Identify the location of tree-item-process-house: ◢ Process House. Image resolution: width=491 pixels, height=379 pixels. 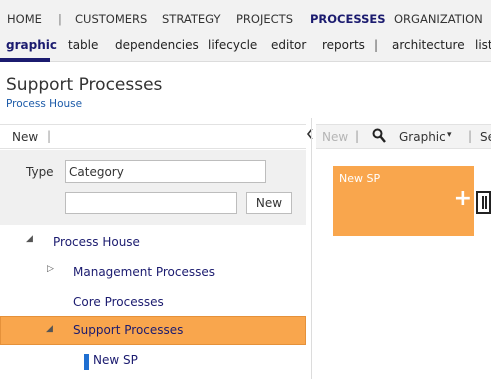
(153, 243).